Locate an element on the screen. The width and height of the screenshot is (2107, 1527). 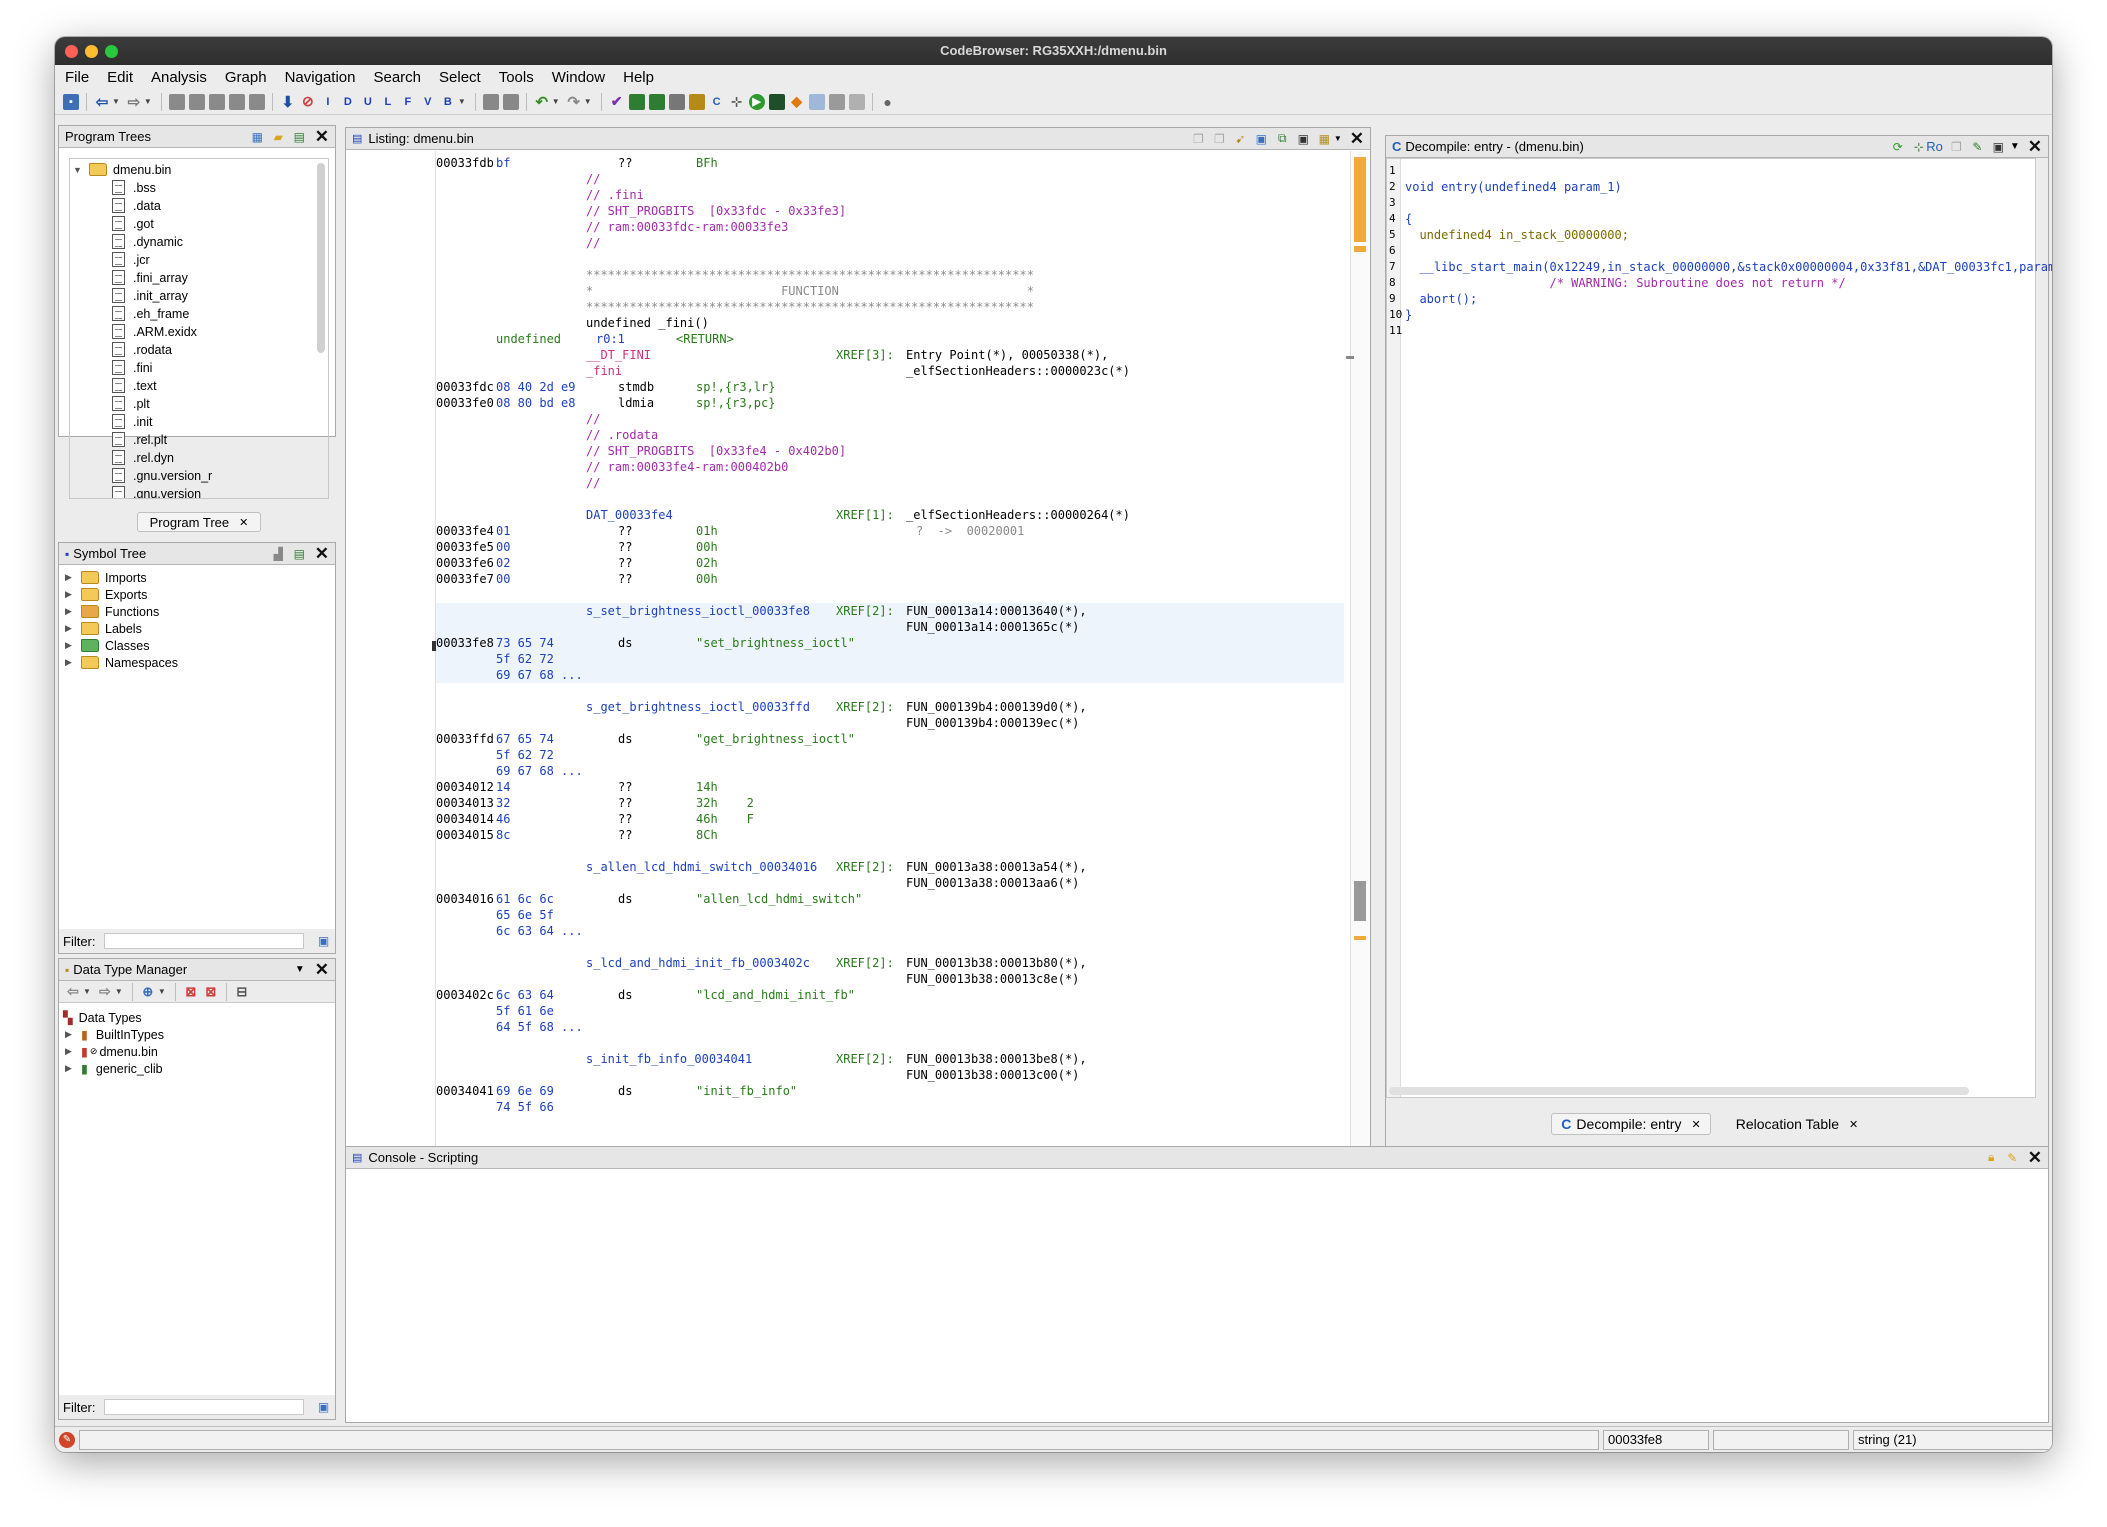
menu-edit: Edit is located at coordinates (120, 77).